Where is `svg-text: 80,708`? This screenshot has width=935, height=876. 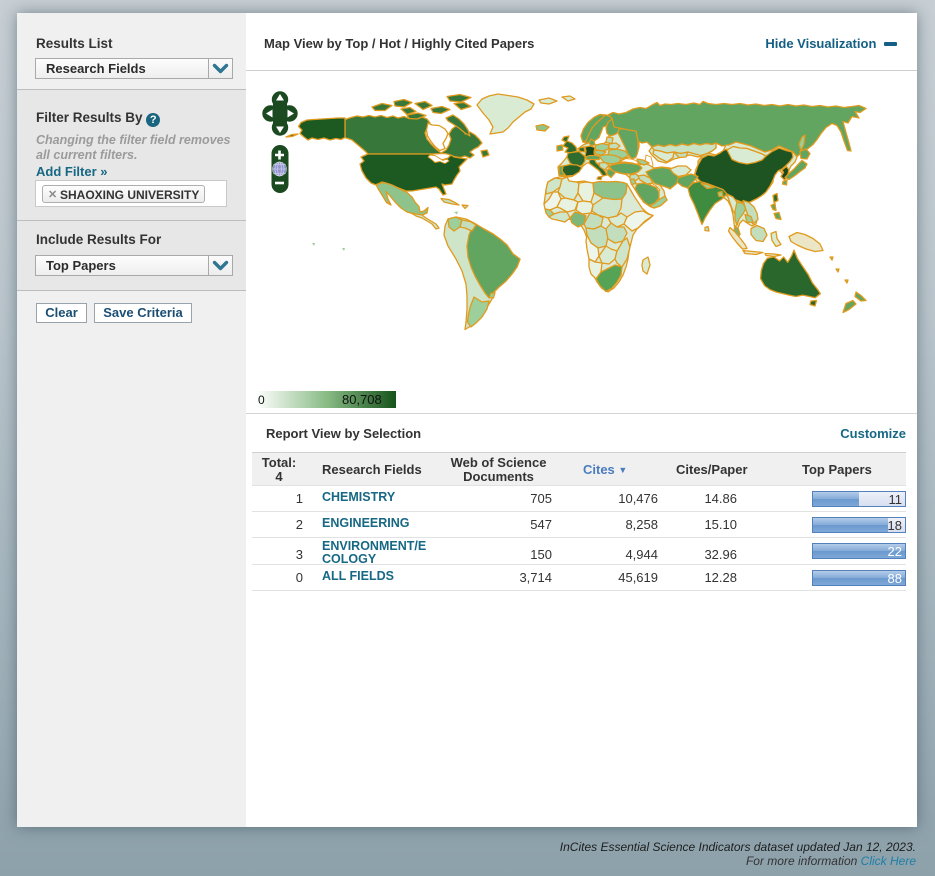
svg-text: 80,708 is located at coordinates (362, 399).